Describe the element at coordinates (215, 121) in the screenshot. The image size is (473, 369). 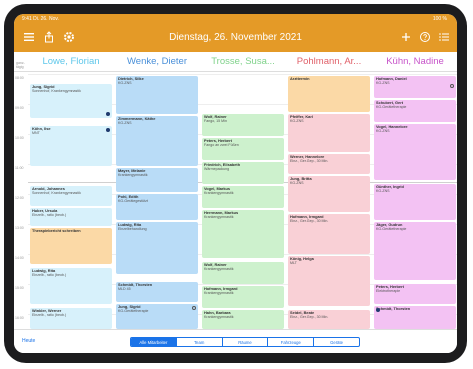
I see `appointment-detail: Fango, 15 Min` at that location.